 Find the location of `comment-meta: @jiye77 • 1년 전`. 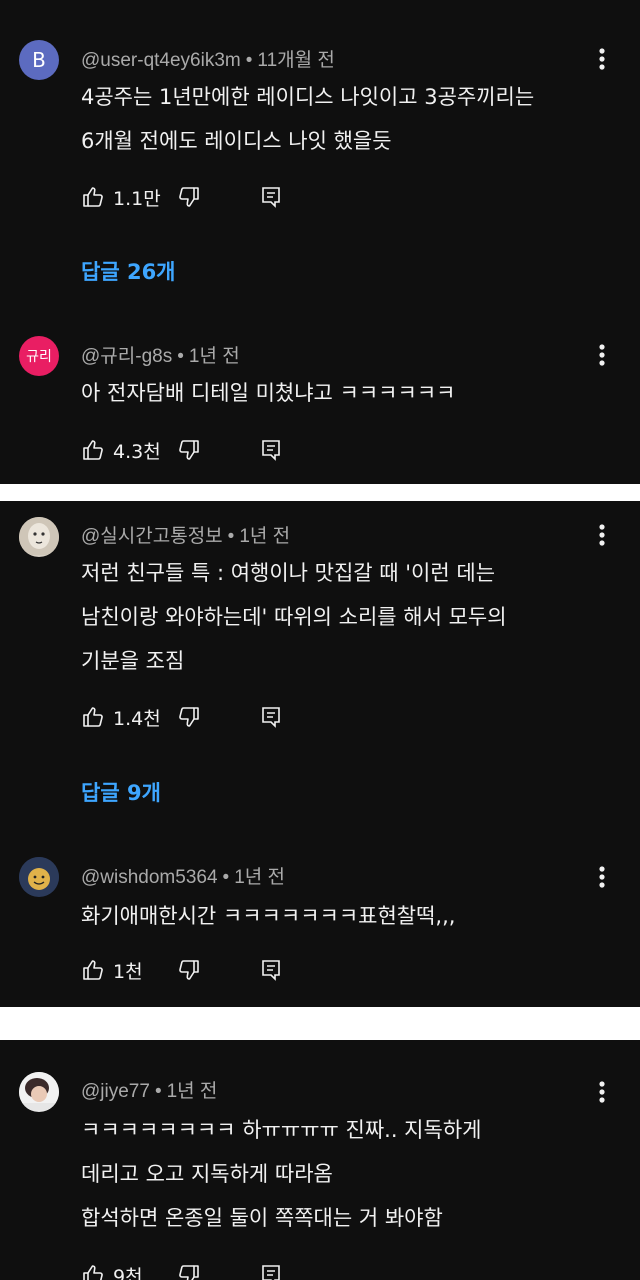

comment-meta: @jiye77 • 1년 전 is located at coordinates (149, 1089).